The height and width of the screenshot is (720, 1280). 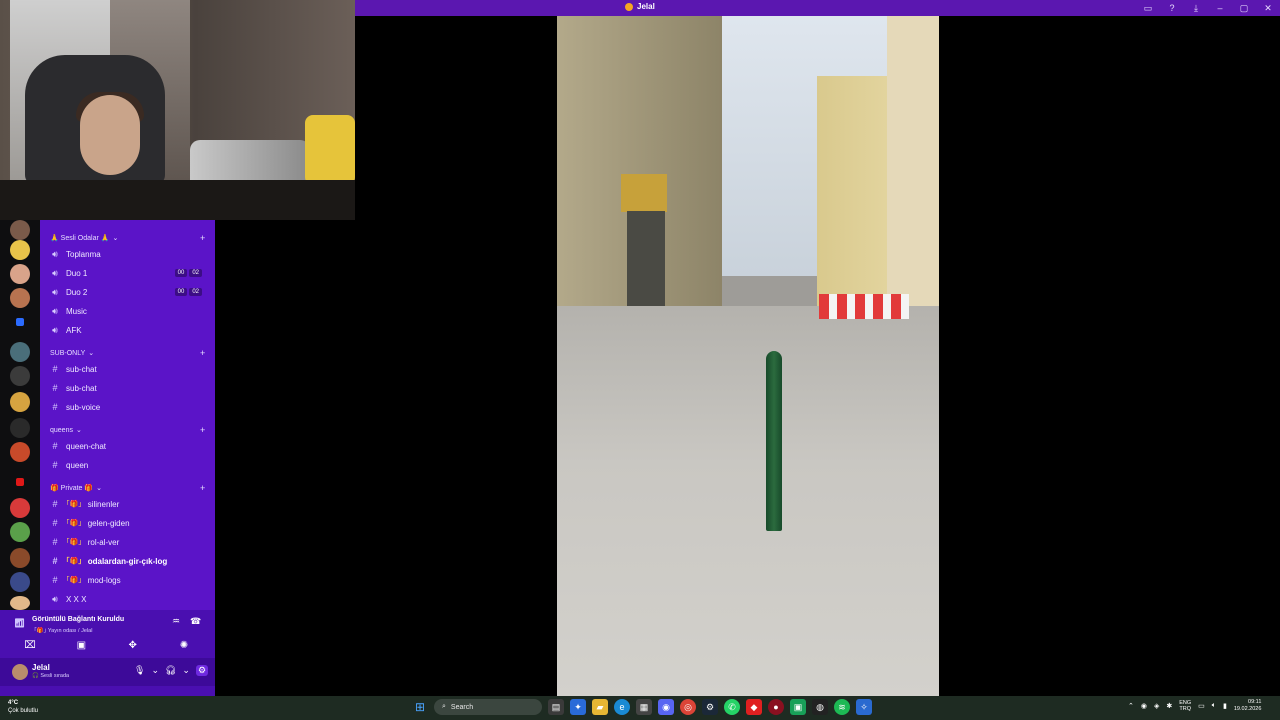 What do you see at coordinates (63, 630) in the screenshot?
I see `voice-location: ｢🎁｣ Yayın odası / Jelal` at bounding box center [63, 630].